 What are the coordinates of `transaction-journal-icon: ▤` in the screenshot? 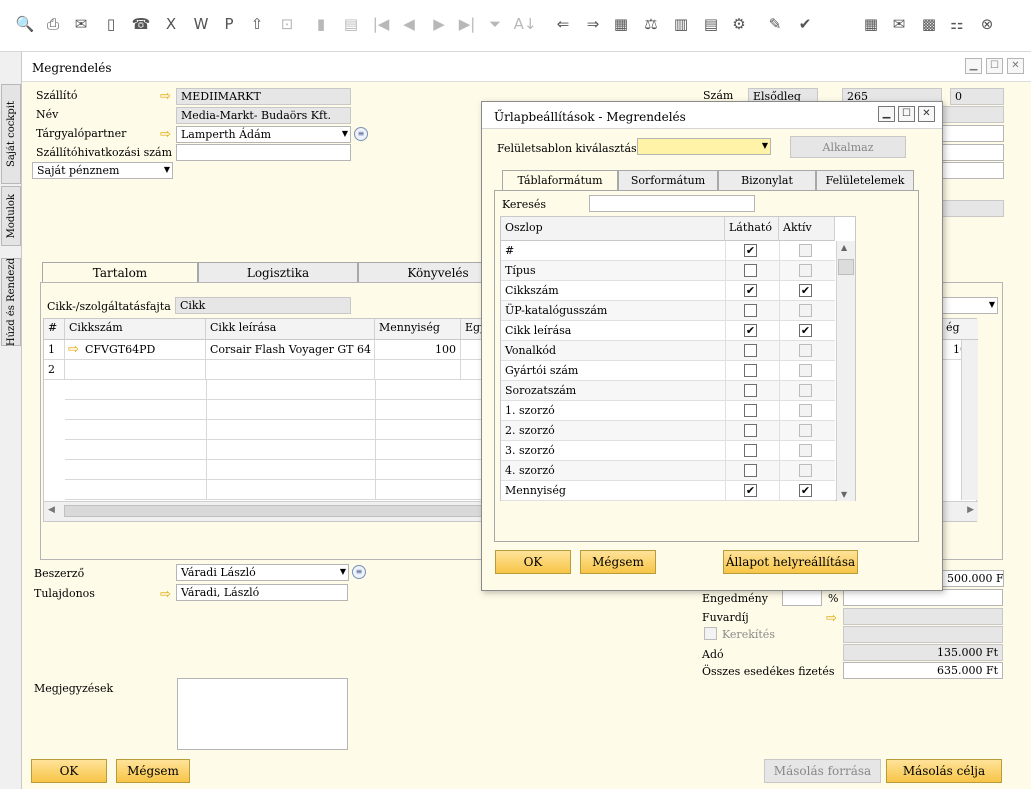 It's located at (711, 24).